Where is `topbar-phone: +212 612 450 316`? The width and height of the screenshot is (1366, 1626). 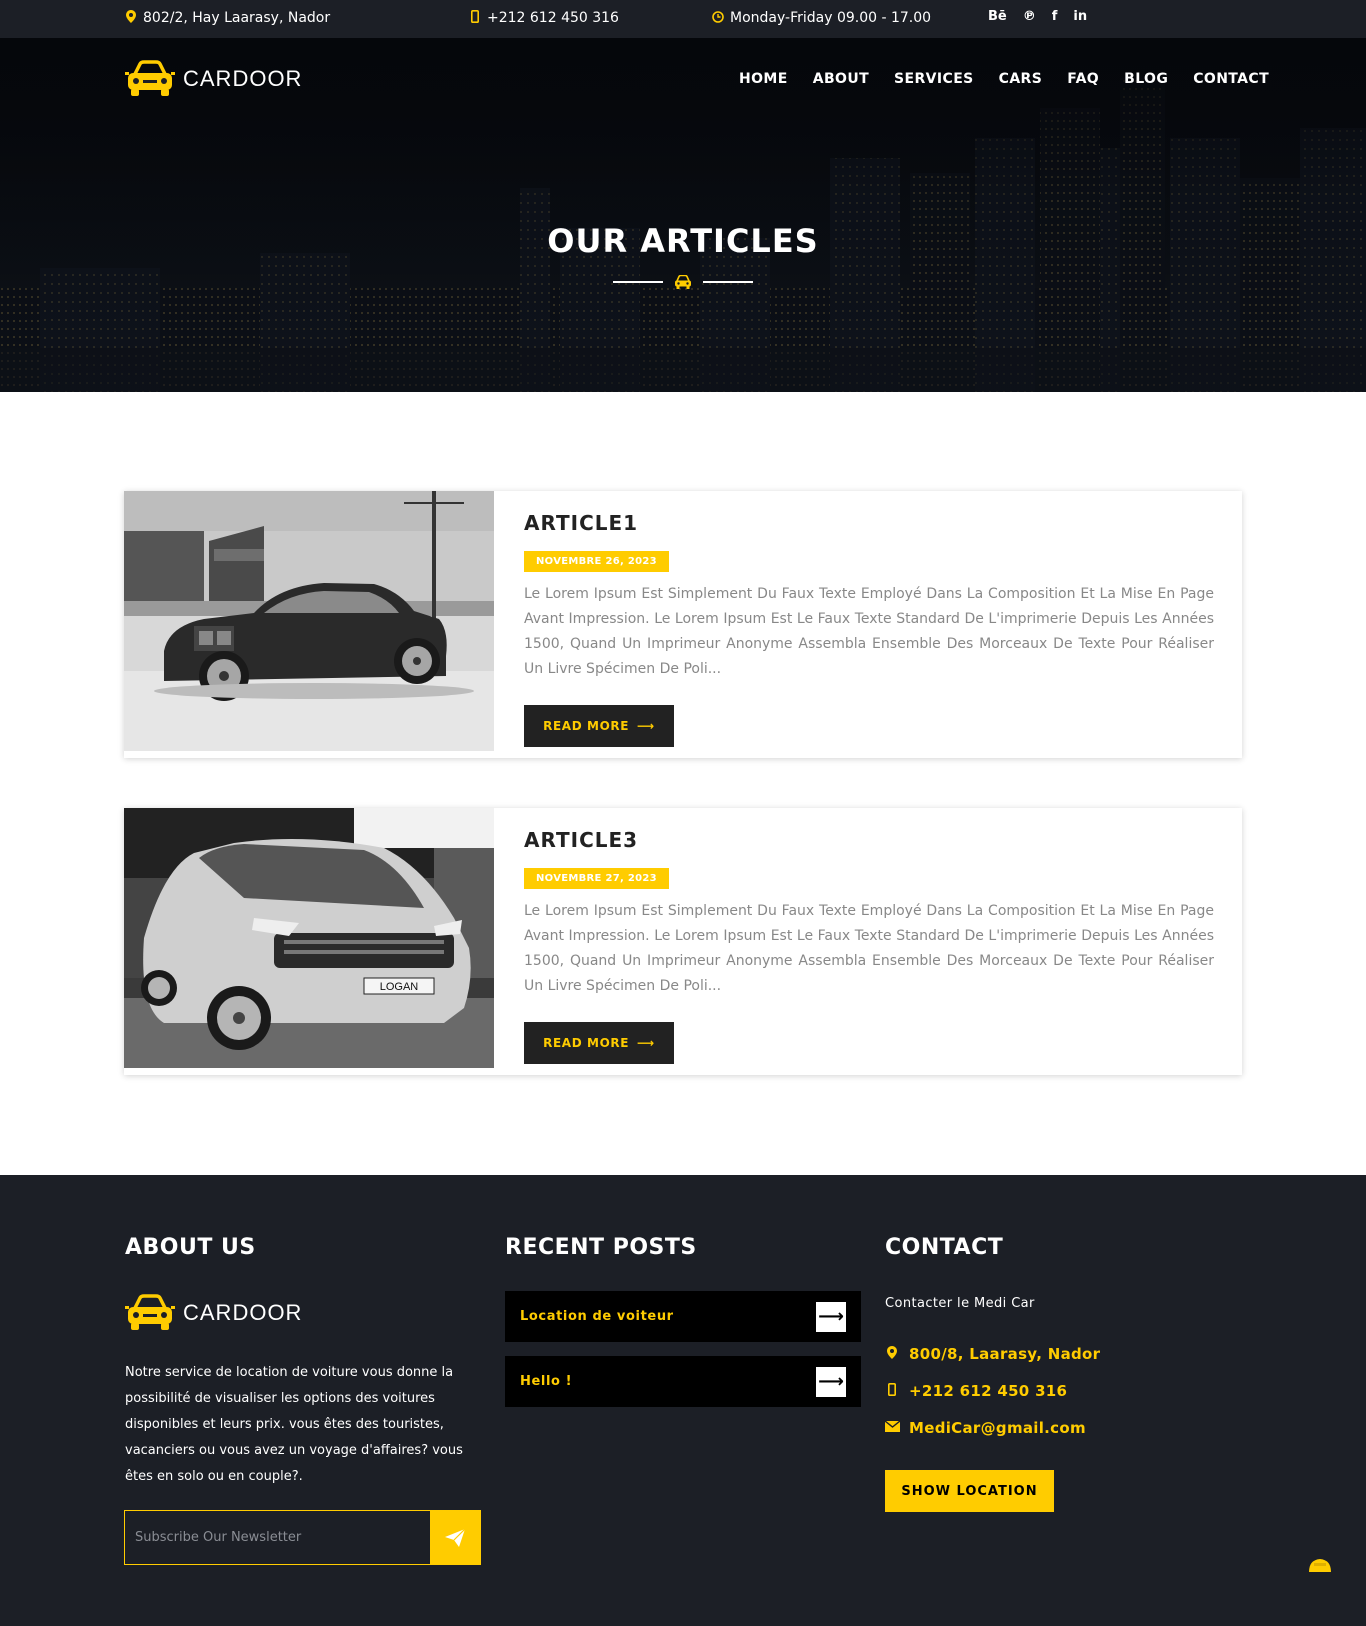
topbar-phone: +212 612 450 316 is located at coordinates (544, 18).